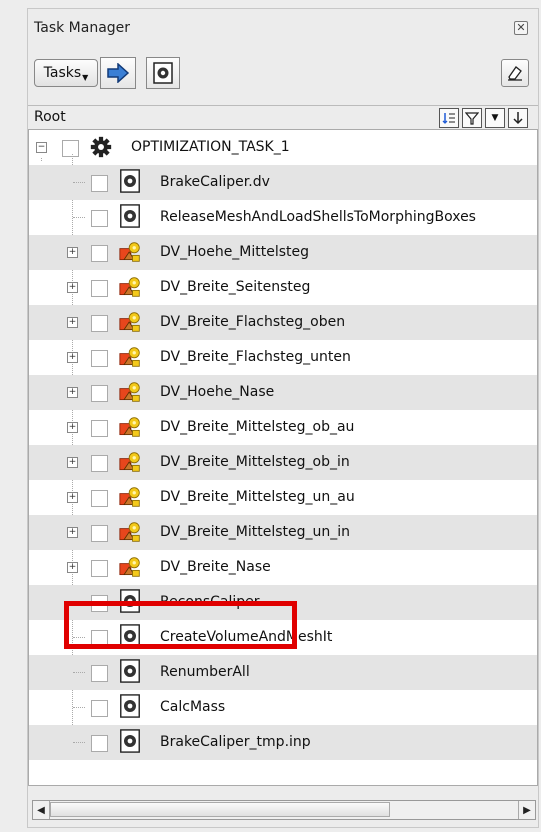 The height and width of the screenshot is (832, 541). I want to click on tree-item-row: + DV_Hoehe_Nase, so click(283, 392).